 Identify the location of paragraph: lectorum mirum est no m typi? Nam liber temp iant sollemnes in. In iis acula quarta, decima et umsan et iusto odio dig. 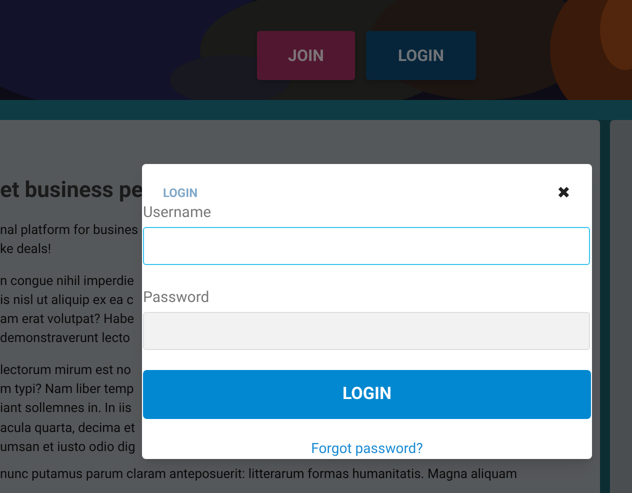
(68, 409).